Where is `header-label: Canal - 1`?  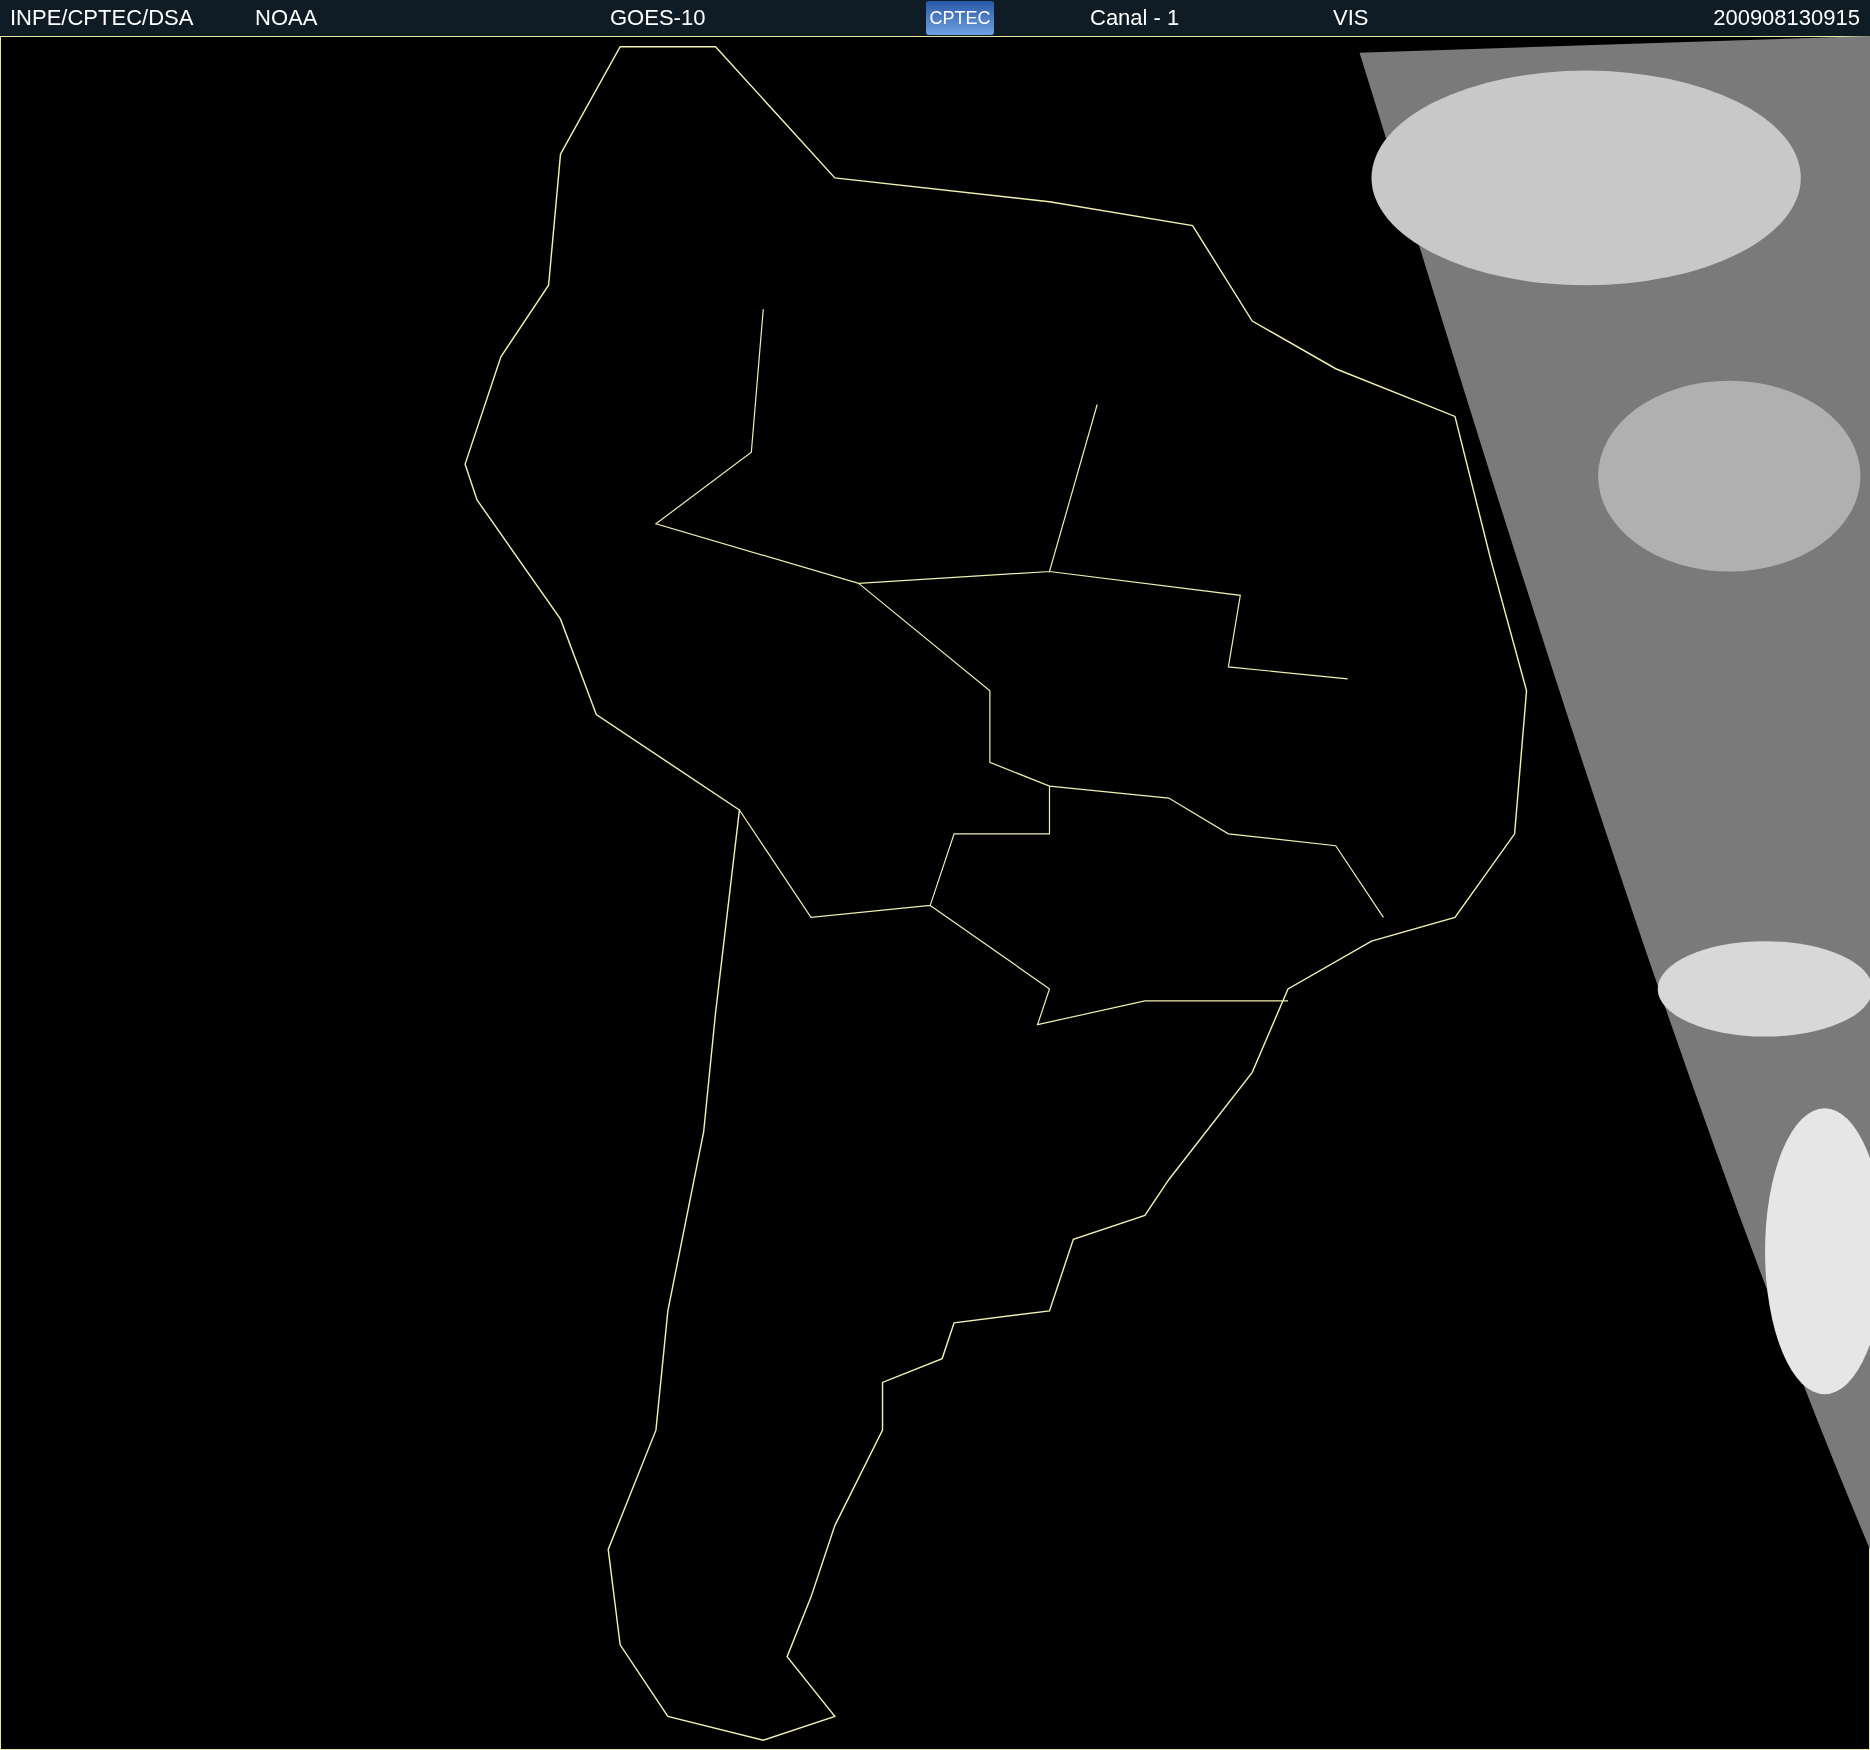
header-label: Canal - 1 is located at coordinates (1135, 18).